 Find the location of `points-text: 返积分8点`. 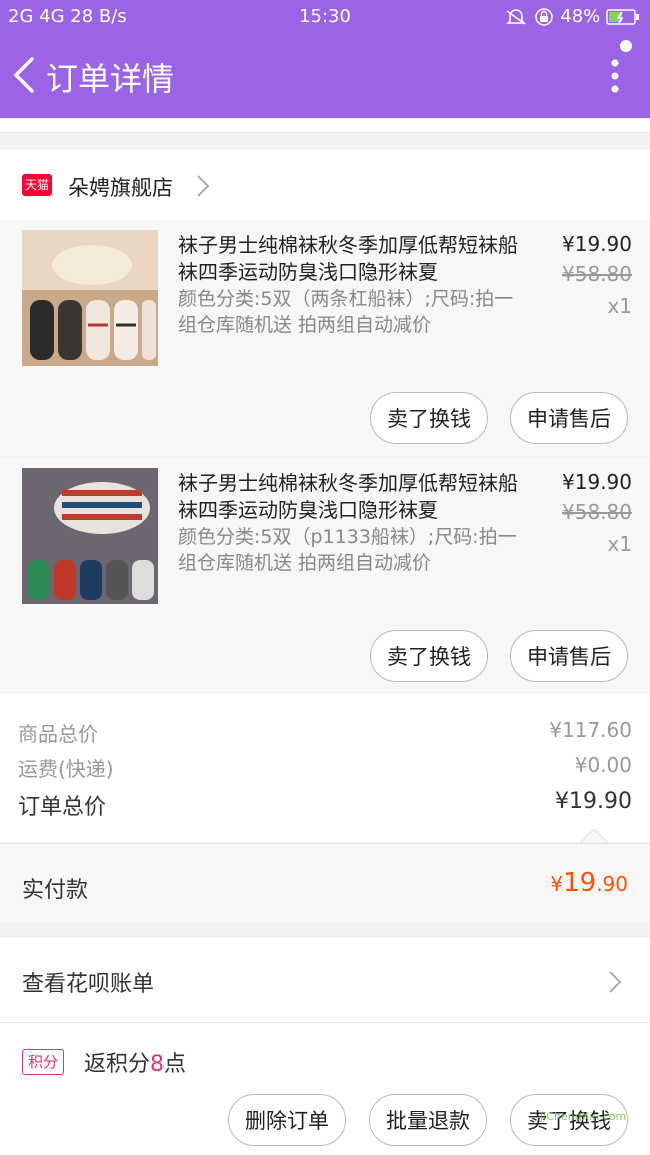

points-text: 返积分8点 is located at coordinates (135, 1062).